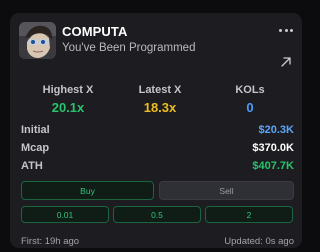 The image size is (320, 252). Describe the element at coordinates (273, 148) in the screenshot. I see `metric-value: $370.0K` at that location.